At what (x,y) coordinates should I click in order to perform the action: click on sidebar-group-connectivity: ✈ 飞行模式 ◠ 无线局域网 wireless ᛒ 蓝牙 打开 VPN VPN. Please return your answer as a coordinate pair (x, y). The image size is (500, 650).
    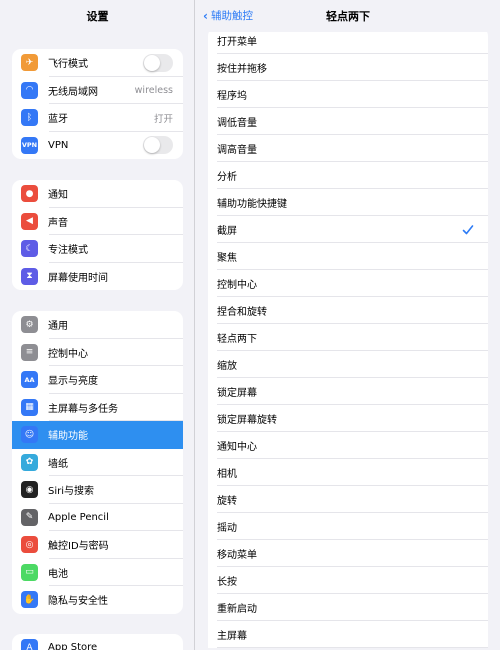
    Looking at the image, I should click on (97, 104).